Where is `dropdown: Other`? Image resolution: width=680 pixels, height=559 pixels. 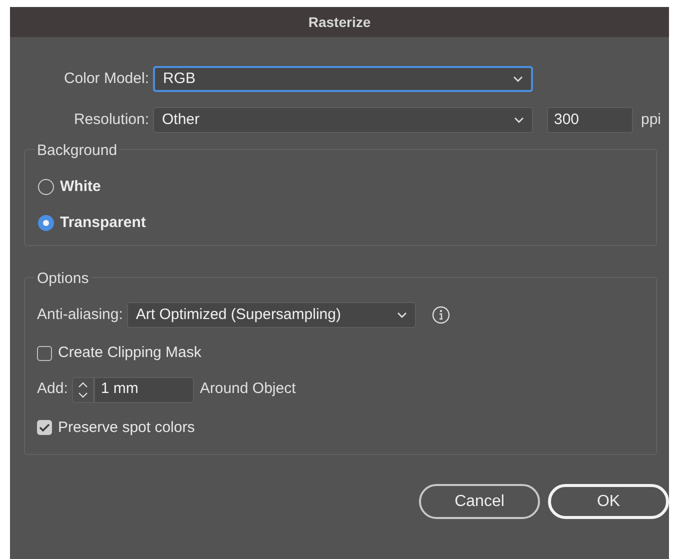
dropdown: Other is located at coordinates (343, 120).